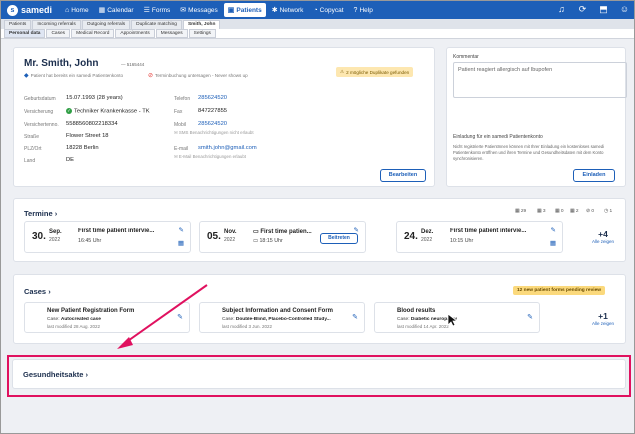 This screenshot has width=635, height=434. I want to click on arrow-line, so click(166, 314).